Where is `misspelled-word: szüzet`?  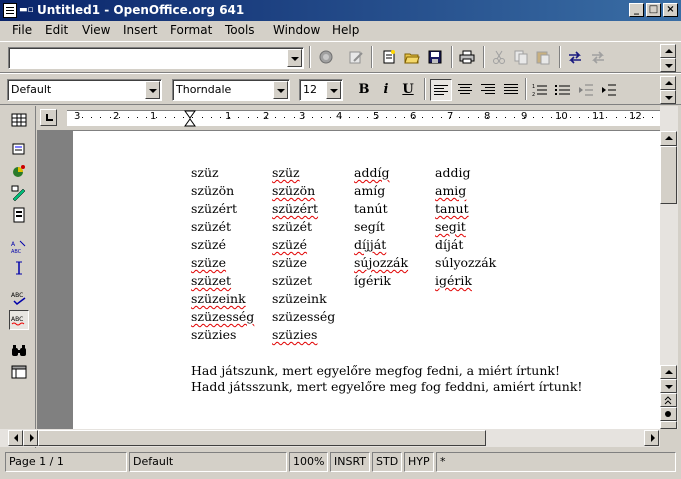 misspelled-word: szüzet is located at coordinates (211, 280).